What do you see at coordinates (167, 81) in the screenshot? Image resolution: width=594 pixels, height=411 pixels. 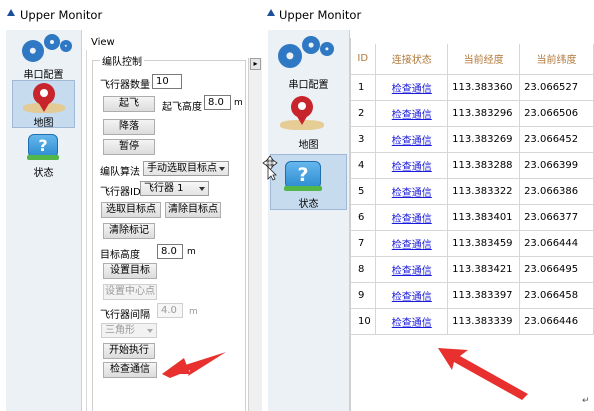 I see `drone-count-input: 10` at bounding box center [167, 81].